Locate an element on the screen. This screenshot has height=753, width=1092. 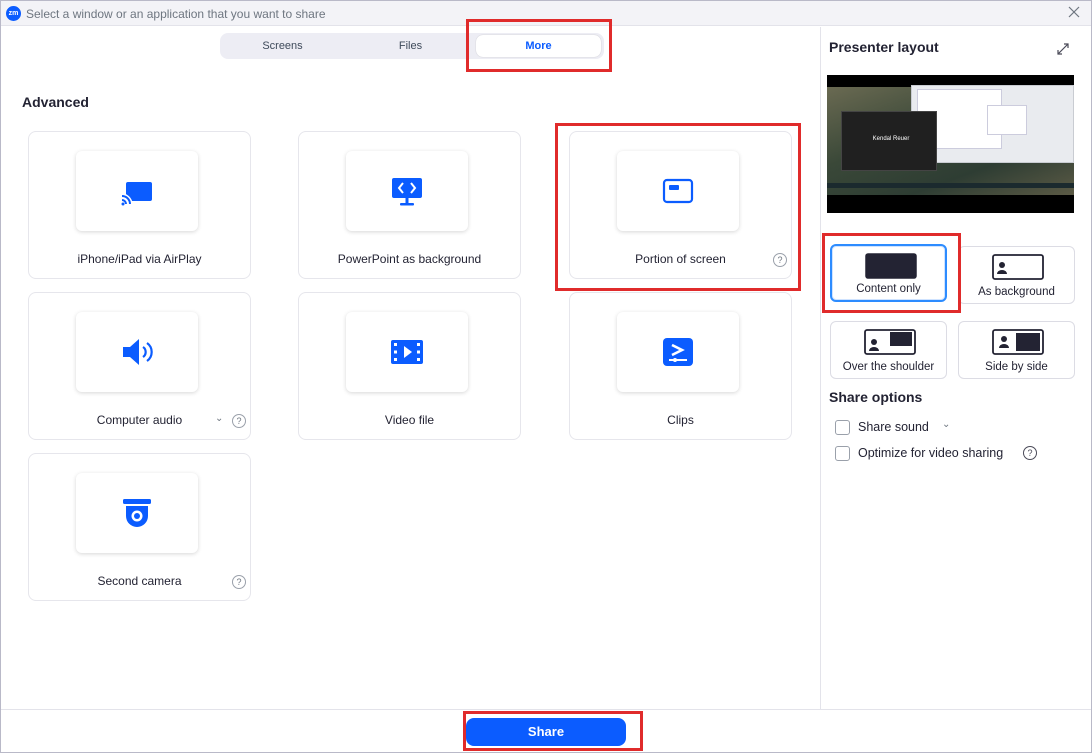
option-video-file: Video file is located at coordinates (409, 366).